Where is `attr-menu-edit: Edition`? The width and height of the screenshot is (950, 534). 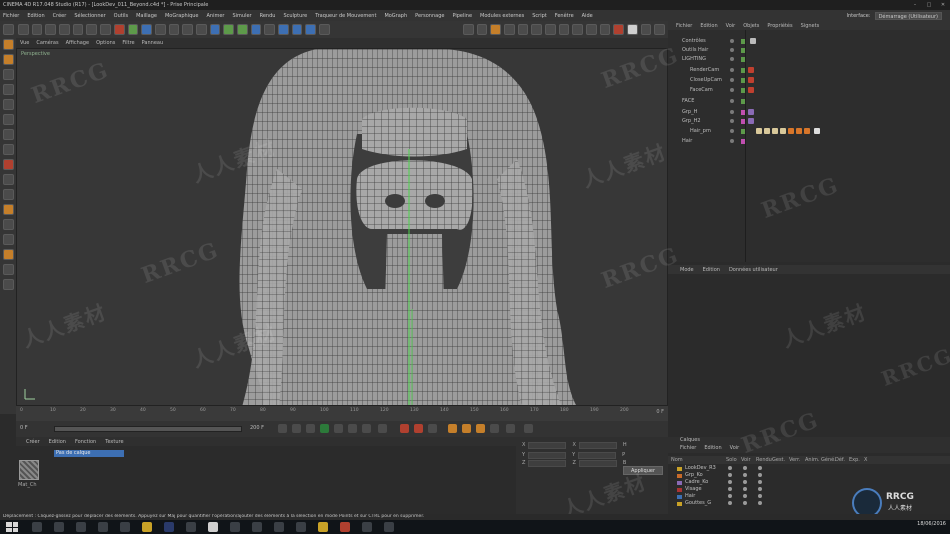 attr-menu-edit: Edition is located at coordinates (711, 270).